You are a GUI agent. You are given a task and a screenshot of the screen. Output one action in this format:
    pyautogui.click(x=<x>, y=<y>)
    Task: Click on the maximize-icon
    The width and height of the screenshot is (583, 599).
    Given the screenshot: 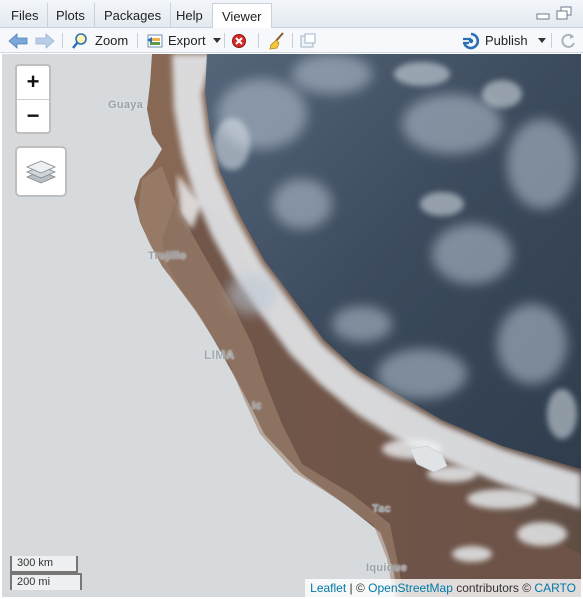 What is the action you would take?
    pyautogui.click(x=564, y=13)
    